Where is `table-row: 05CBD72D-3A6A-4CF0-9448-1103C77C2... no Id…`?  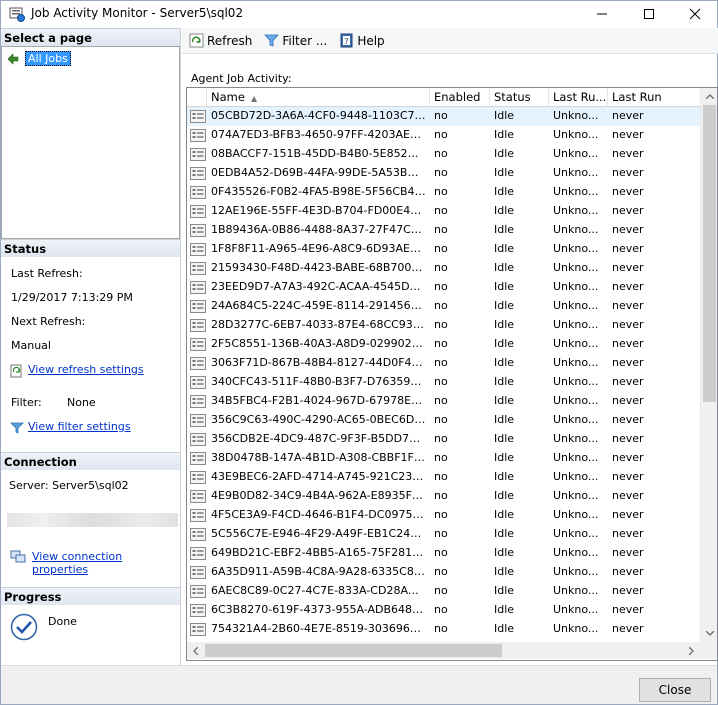
table-row: 05CBD72D-3A6A-4CF0-9448-1103C77C2... no Id… is located at coordinates (444, 116).